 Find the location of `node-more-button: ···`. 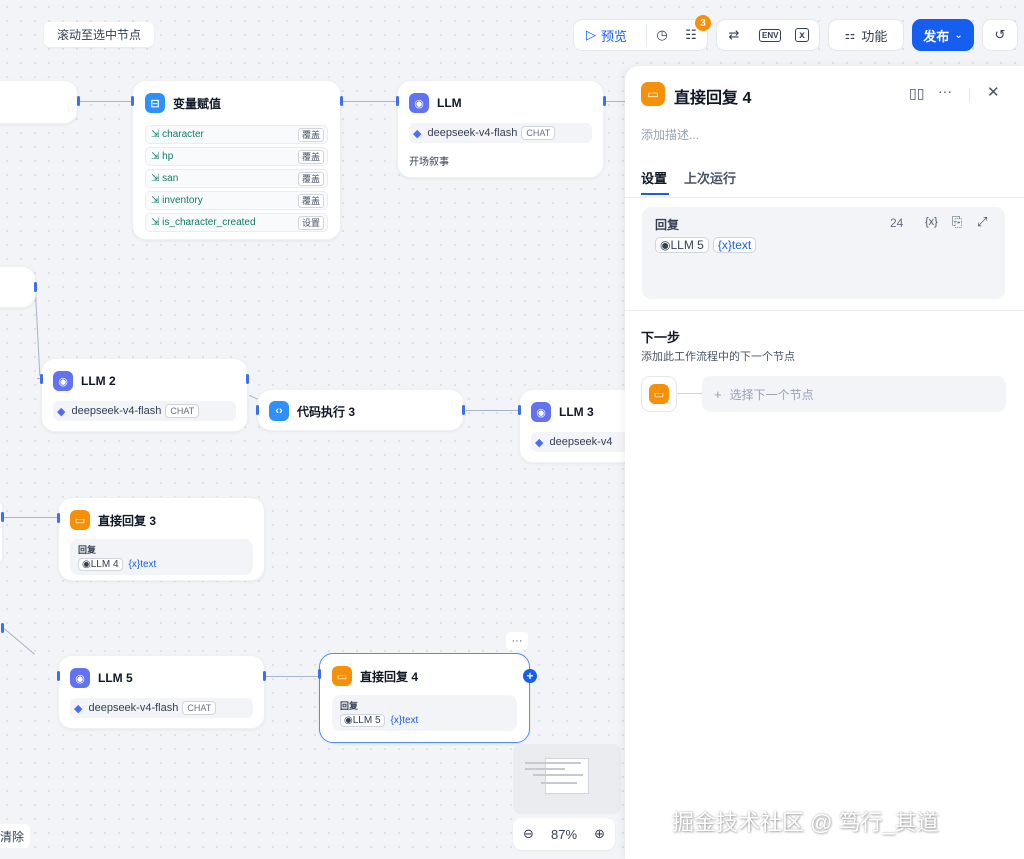

node-more-button: ··· is located at coordinates (517, 641).